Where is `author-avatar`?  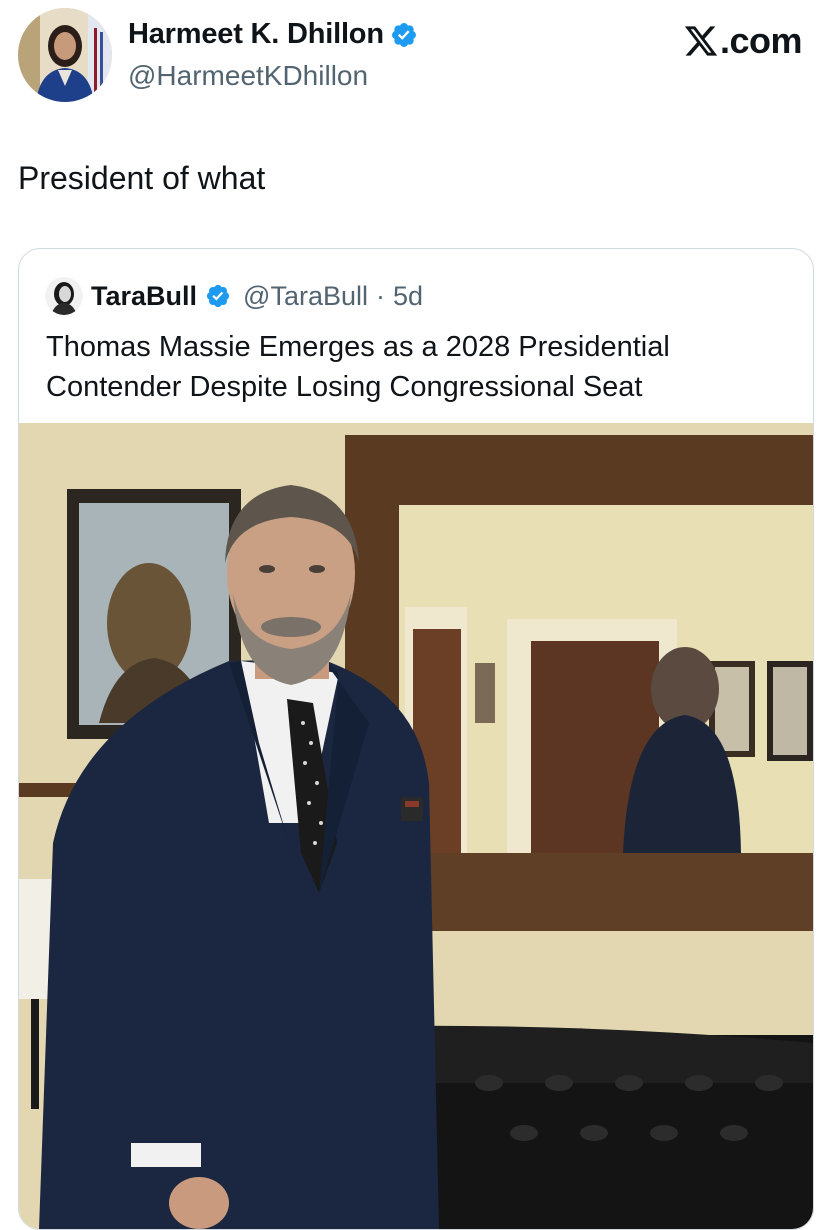
author-avatar is located at coordinates (65, 55).